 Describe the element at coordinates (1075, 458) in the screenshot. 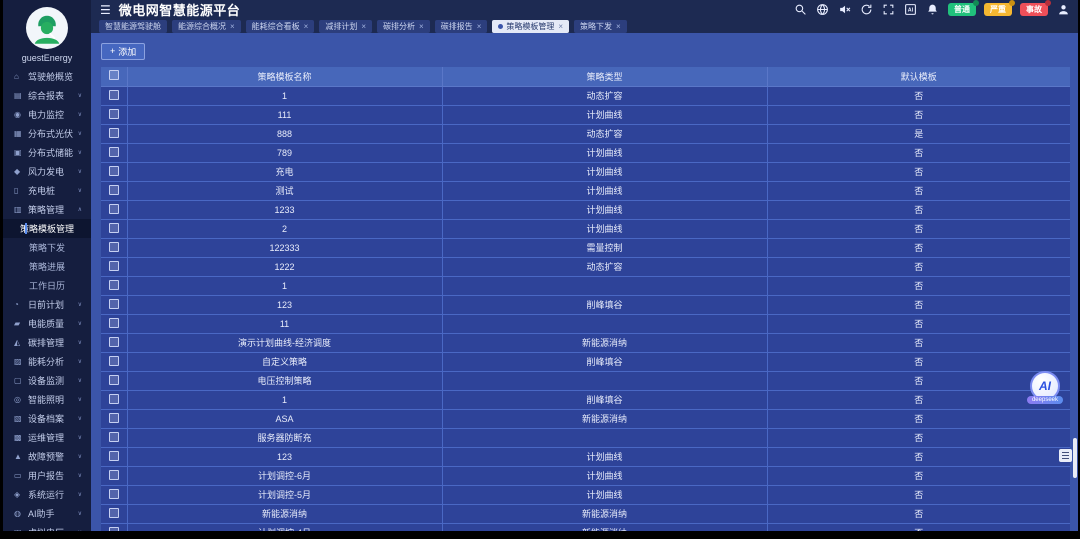

I see `vertical-scrollbar-thumb` at that location.